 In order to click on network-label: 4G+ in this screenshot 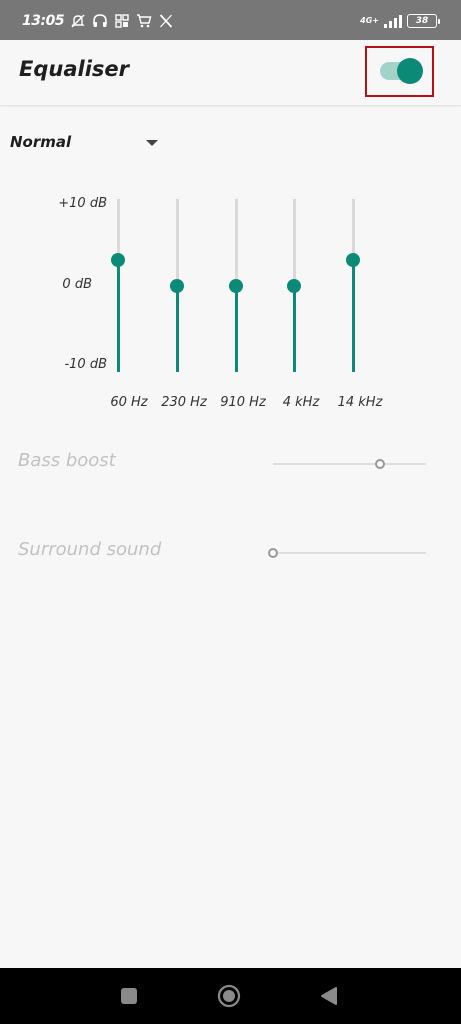, I will do `click(369, 20)`.